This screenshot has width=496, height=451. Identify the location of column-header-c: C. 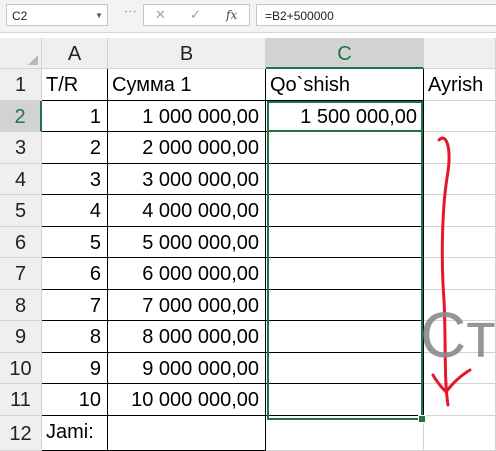
(345, 53).